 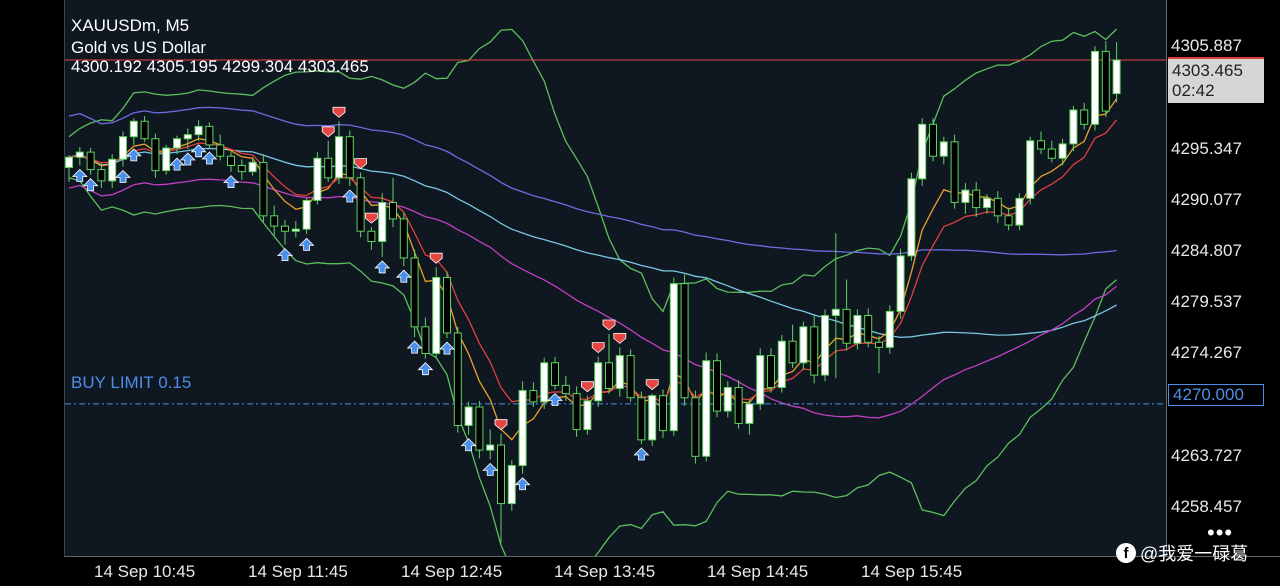 What do you see at coordinates (1206, 506) in the screenshot?
I see `price-tick: 4258.457` at bounding box center [1206, 506].